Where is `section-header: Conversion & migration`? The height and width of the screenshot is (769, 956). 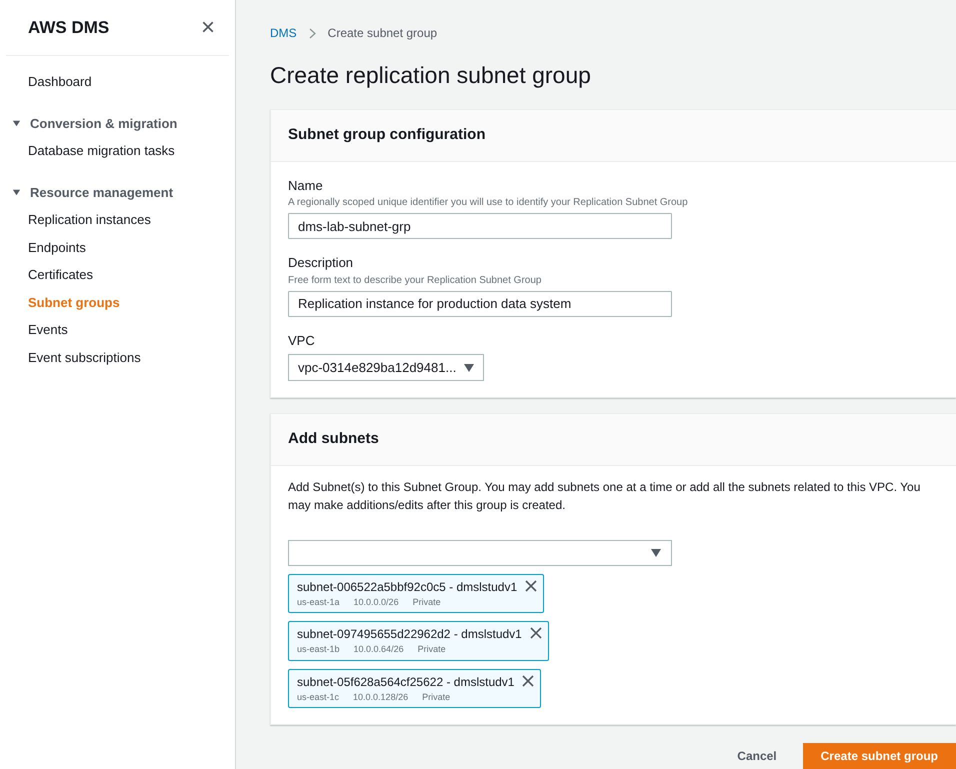 section-header: Conversion & migration is located at coordinates (95, 123).